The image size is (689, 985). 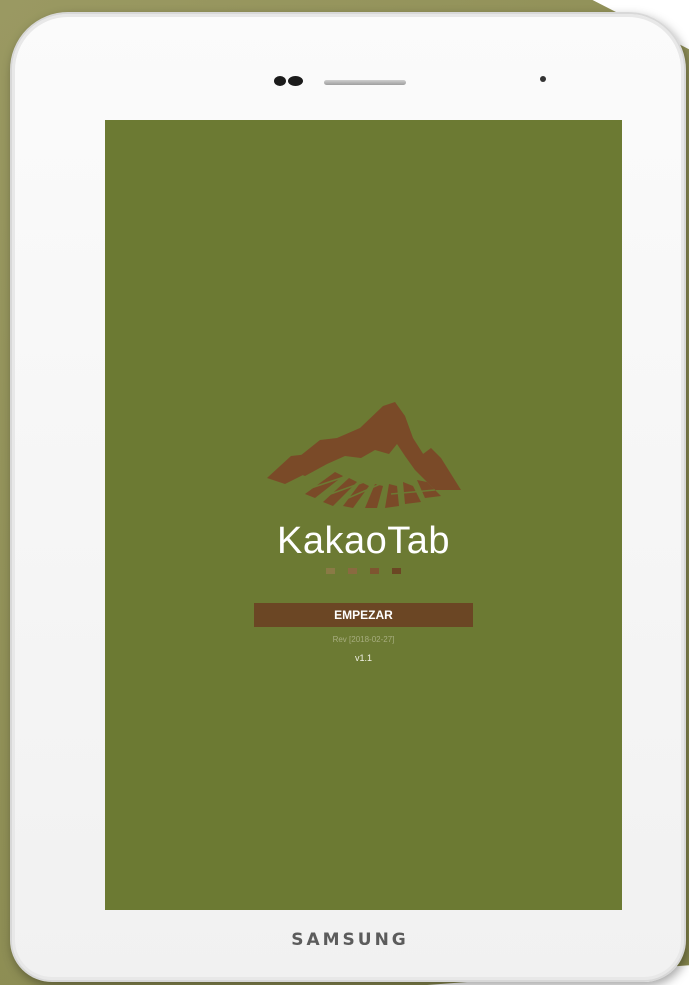 I want to click on speaker-grille, so click(x=365, y=82).